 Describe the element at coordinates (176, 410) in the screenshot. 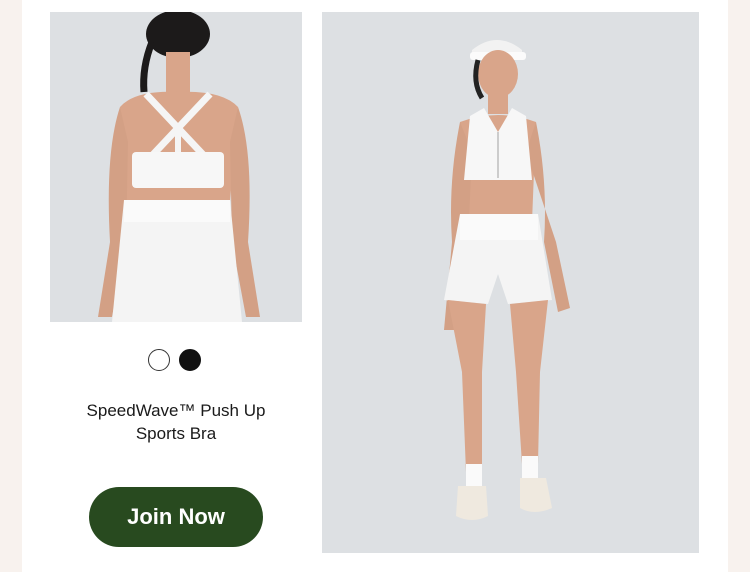

I see `product-name-line-1: SpeedWave™ Push Up` at that location.